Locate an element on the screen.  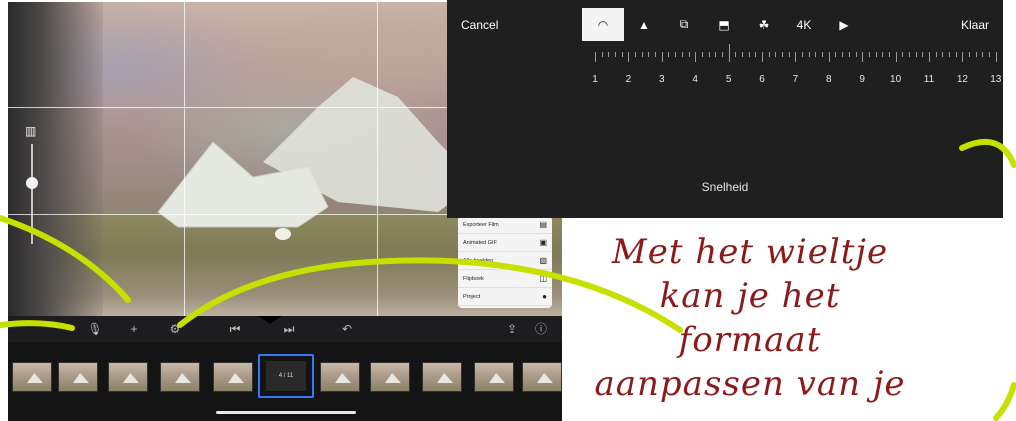
slider-knob is located at coordinates (32, 183).